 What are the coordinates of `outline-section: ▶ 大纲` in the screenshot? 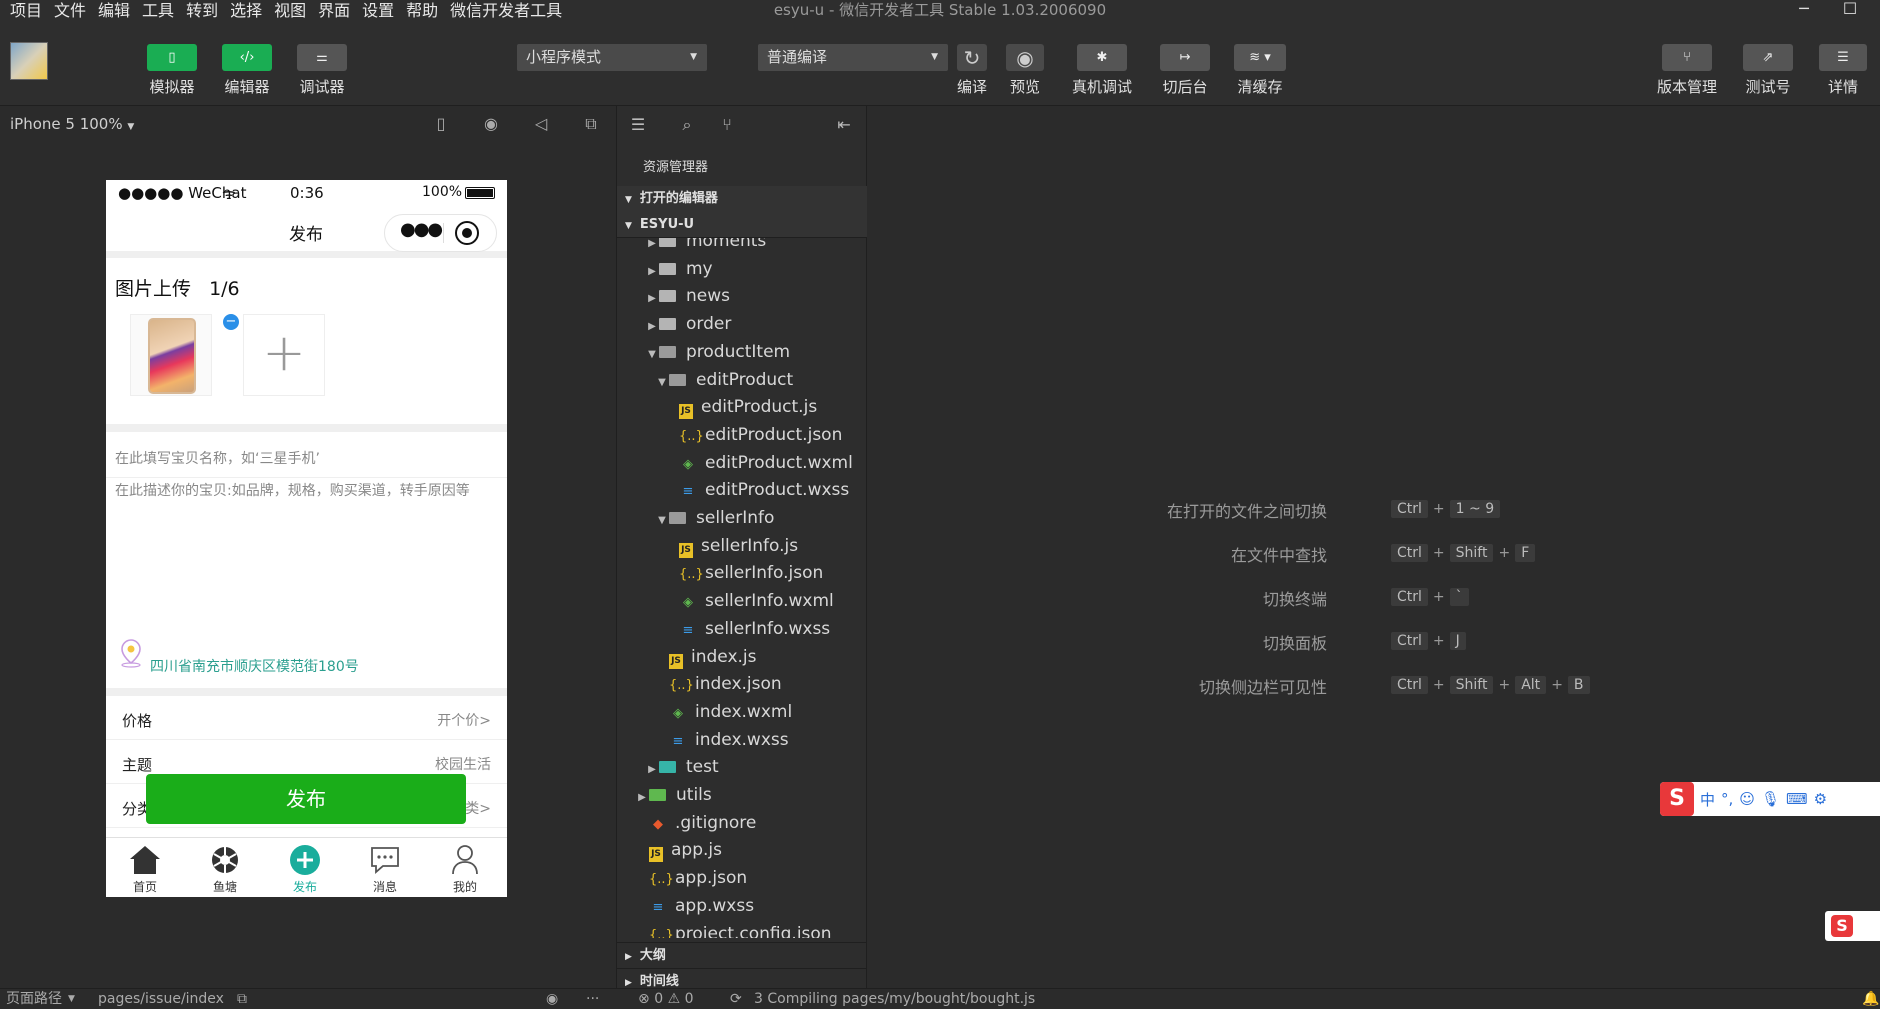 It's located at (742, 955).